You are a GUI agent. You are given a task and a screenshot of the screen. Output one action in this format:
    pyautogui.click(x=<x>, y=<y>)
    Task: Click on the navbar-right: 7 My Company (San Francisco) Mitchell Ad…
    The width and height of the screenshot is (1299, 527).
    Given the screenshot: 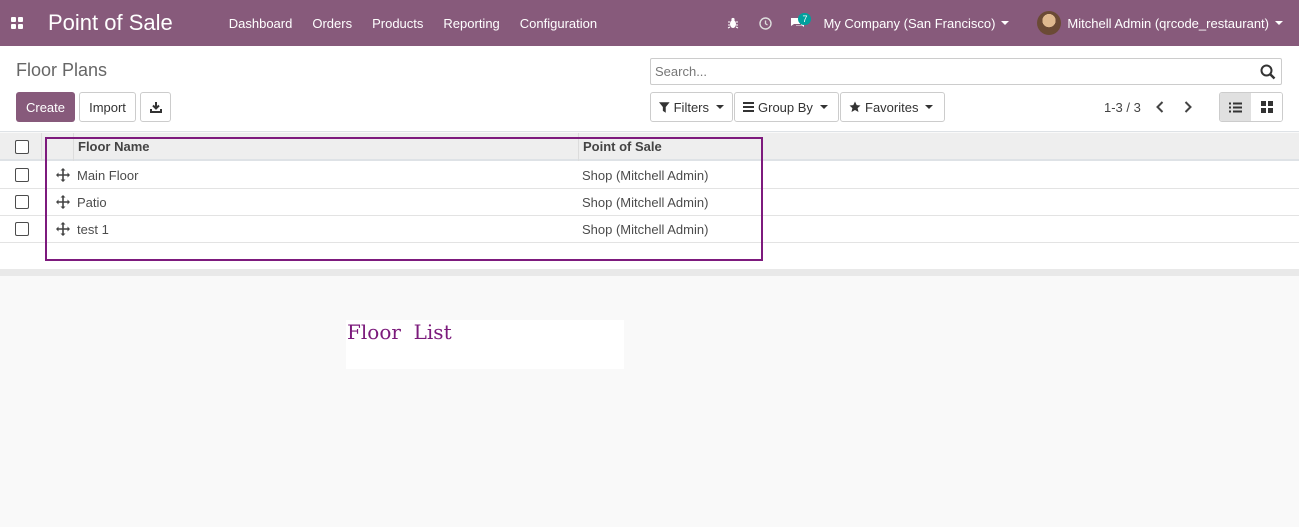 What is the action you would take?
    pyautogui.click(x=1008, y=23)
    